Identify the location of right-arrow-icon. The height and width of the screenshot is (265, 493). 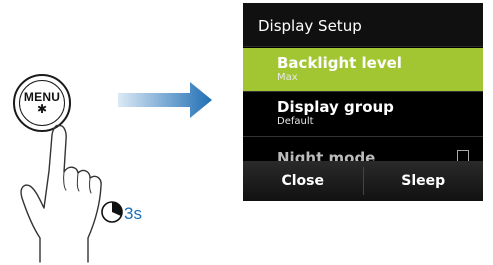
(165, 100).